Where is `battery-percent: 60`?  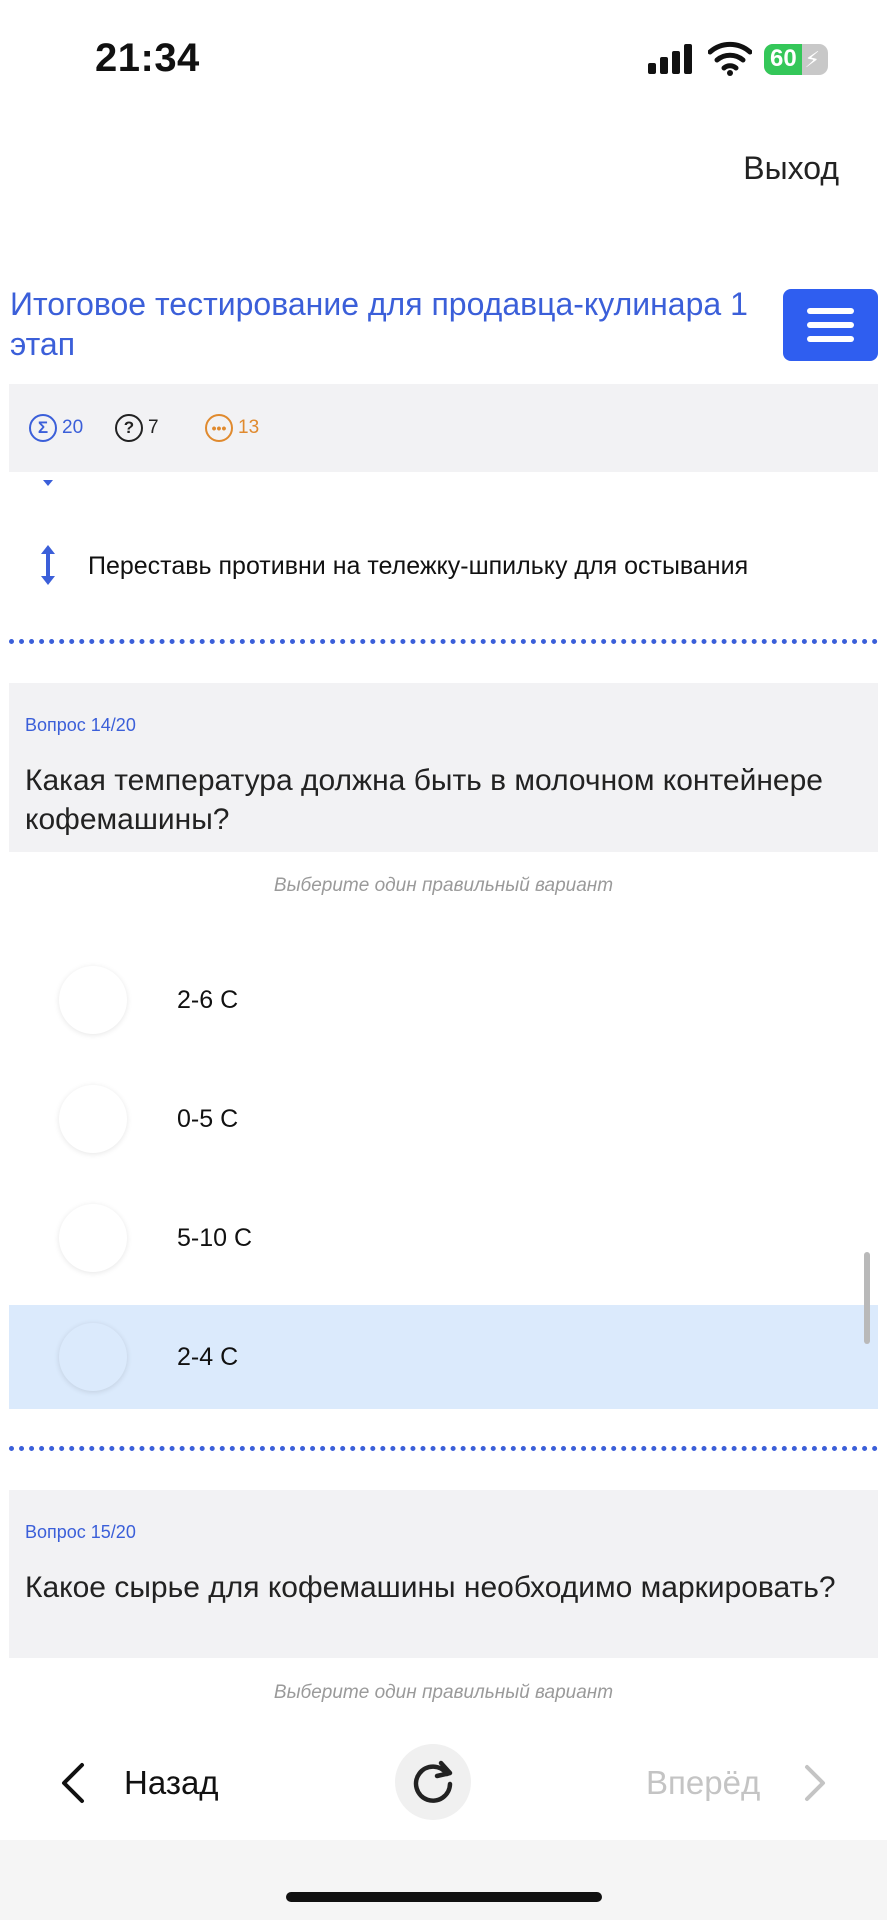 battery-percent: 60 is located at coordinates (783, 58).